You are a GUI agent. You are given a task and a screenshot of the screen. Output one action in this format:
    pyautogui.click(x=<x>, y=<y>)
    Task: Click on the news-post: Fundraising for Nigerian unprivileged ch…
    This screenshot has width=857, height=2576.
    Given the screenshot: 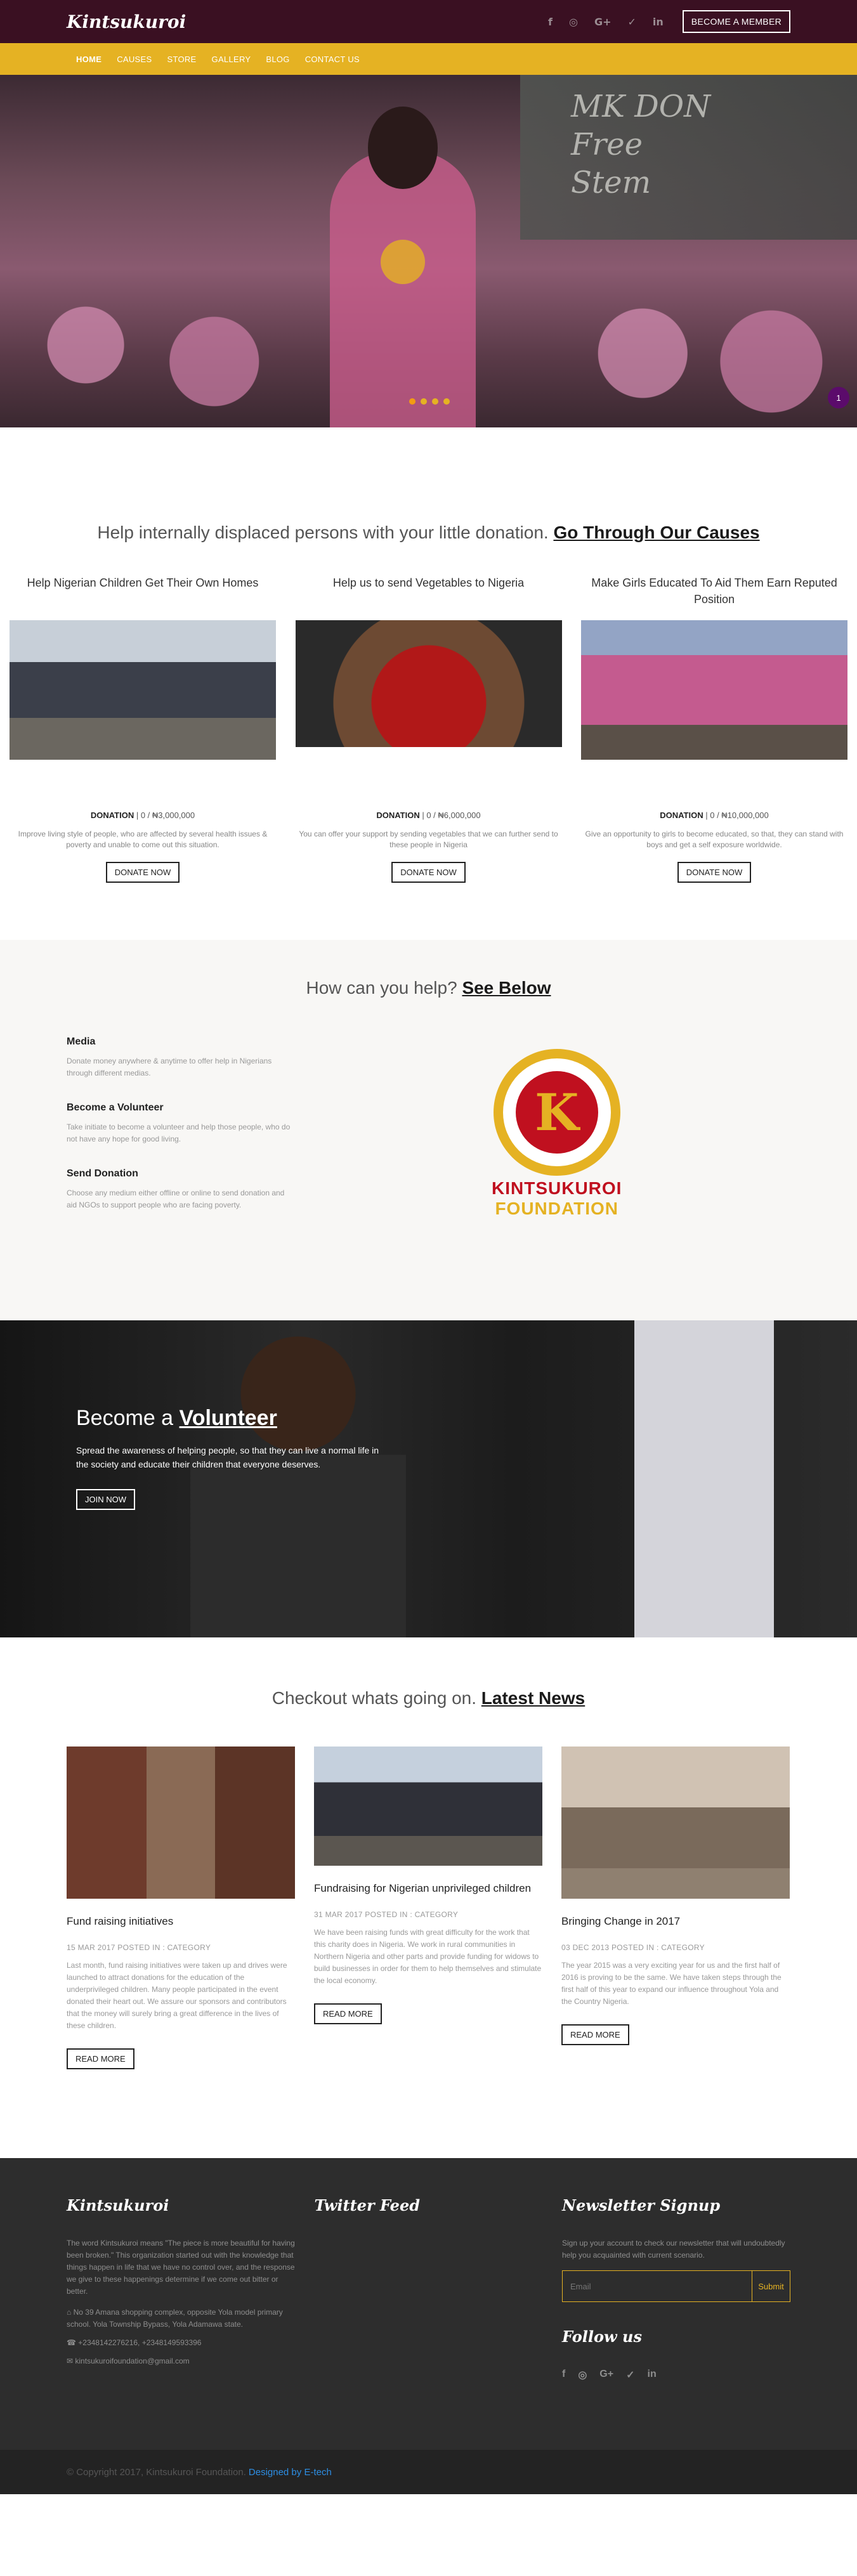 What is the action you would take?
    pyautogui.click(x=428, y=1908)
    